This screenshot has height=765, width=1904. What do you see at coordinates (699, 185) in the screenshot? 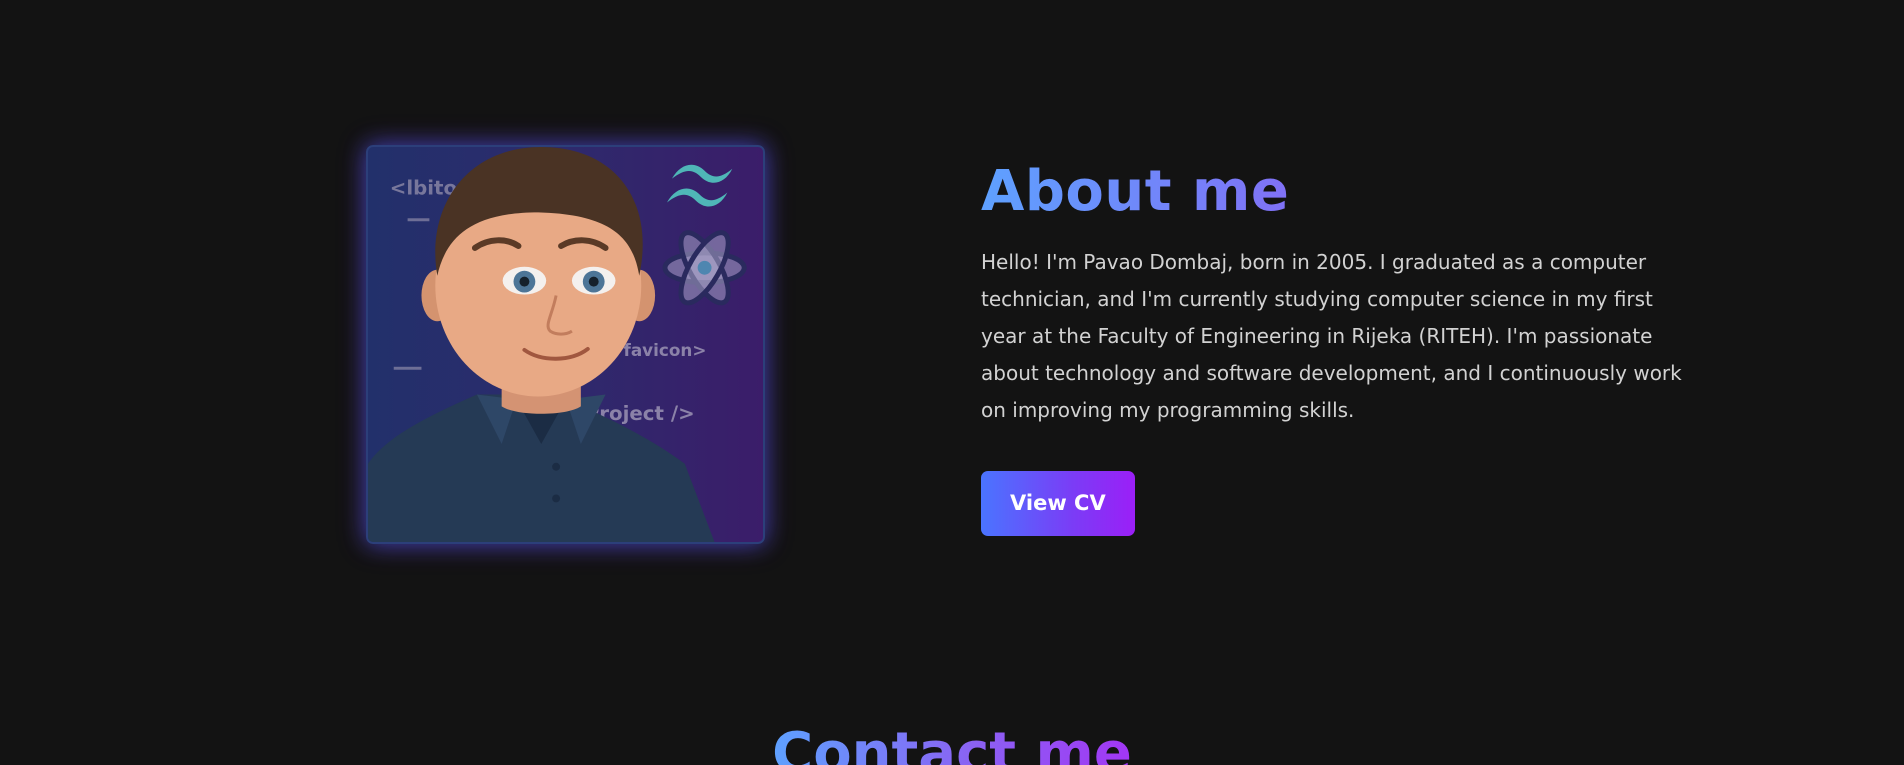
I see `tailwind-icon` at bounding box center [699, 185].